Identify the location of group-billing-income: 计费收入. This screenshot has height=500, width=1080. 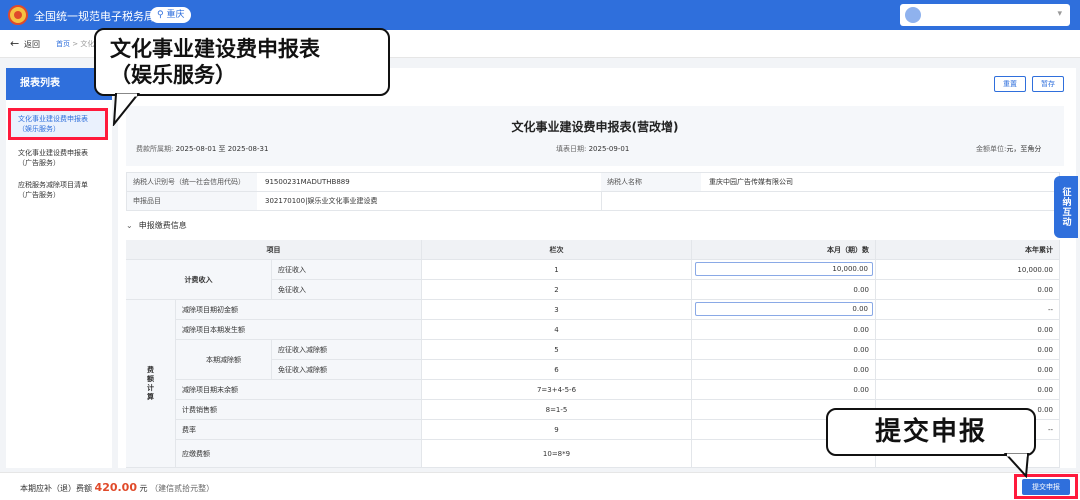
(199, 280).